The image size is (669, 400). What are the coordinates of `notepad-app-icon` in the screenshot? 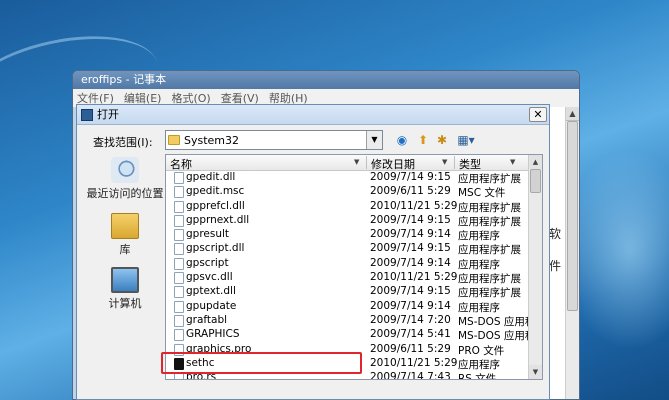 It's located at (87, 114).